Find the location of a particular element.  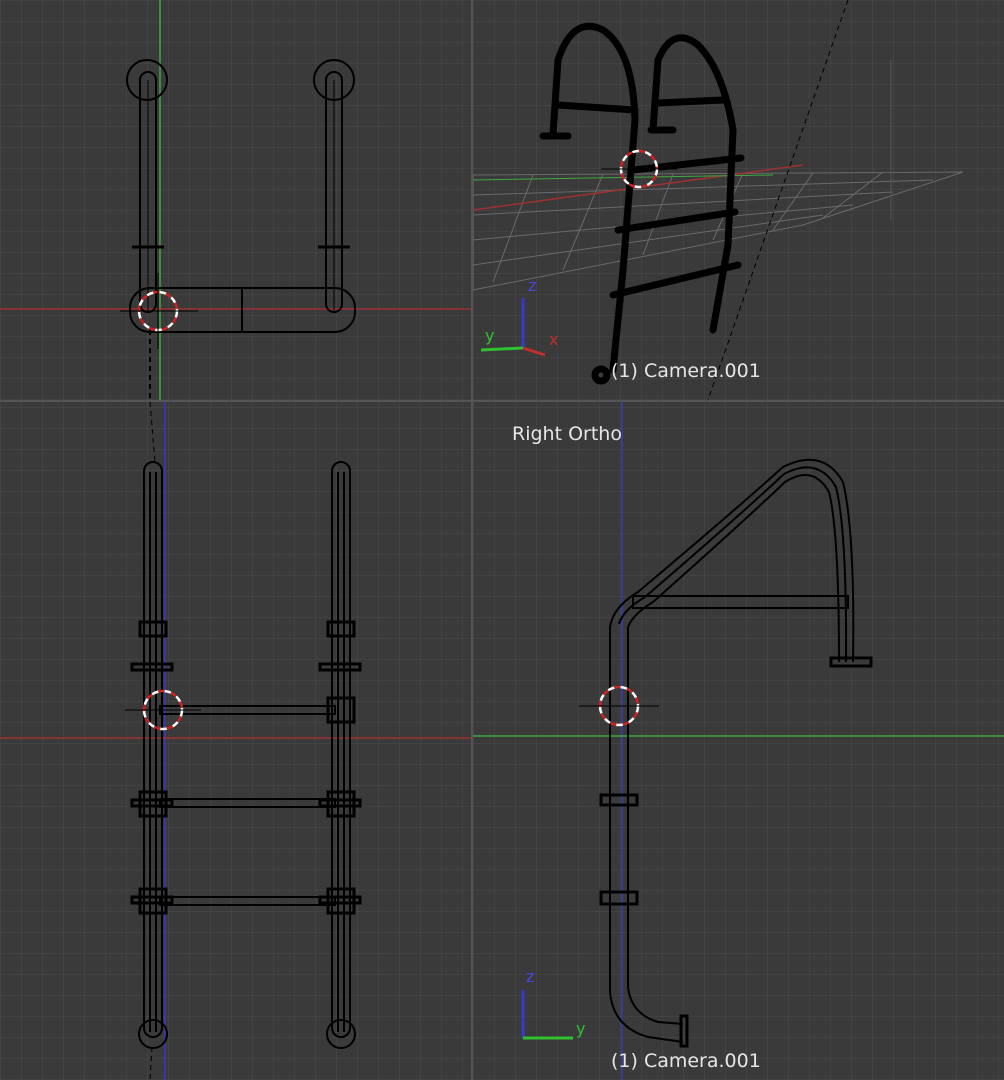

axis-gizmo is located at coordinates (547, 1015).